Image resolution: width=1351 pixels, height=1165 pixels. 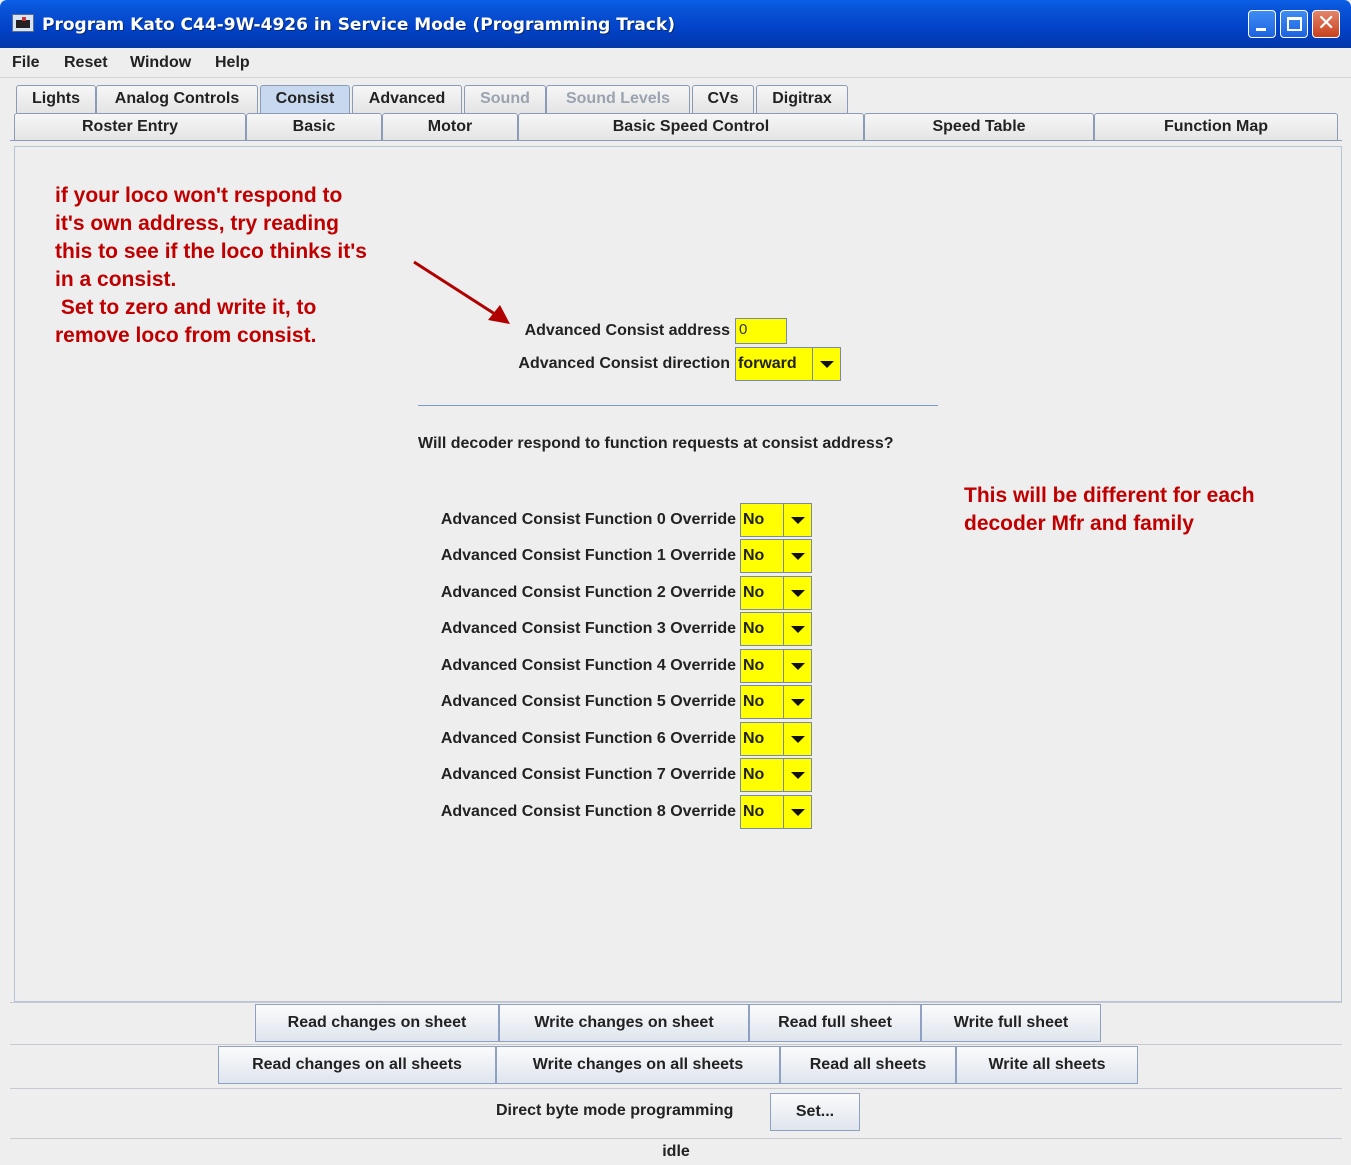 What do you see at coordinates (305, 99) in the screenshot?
I see `tab-consist: Consist` at bounding box center [305, 99].